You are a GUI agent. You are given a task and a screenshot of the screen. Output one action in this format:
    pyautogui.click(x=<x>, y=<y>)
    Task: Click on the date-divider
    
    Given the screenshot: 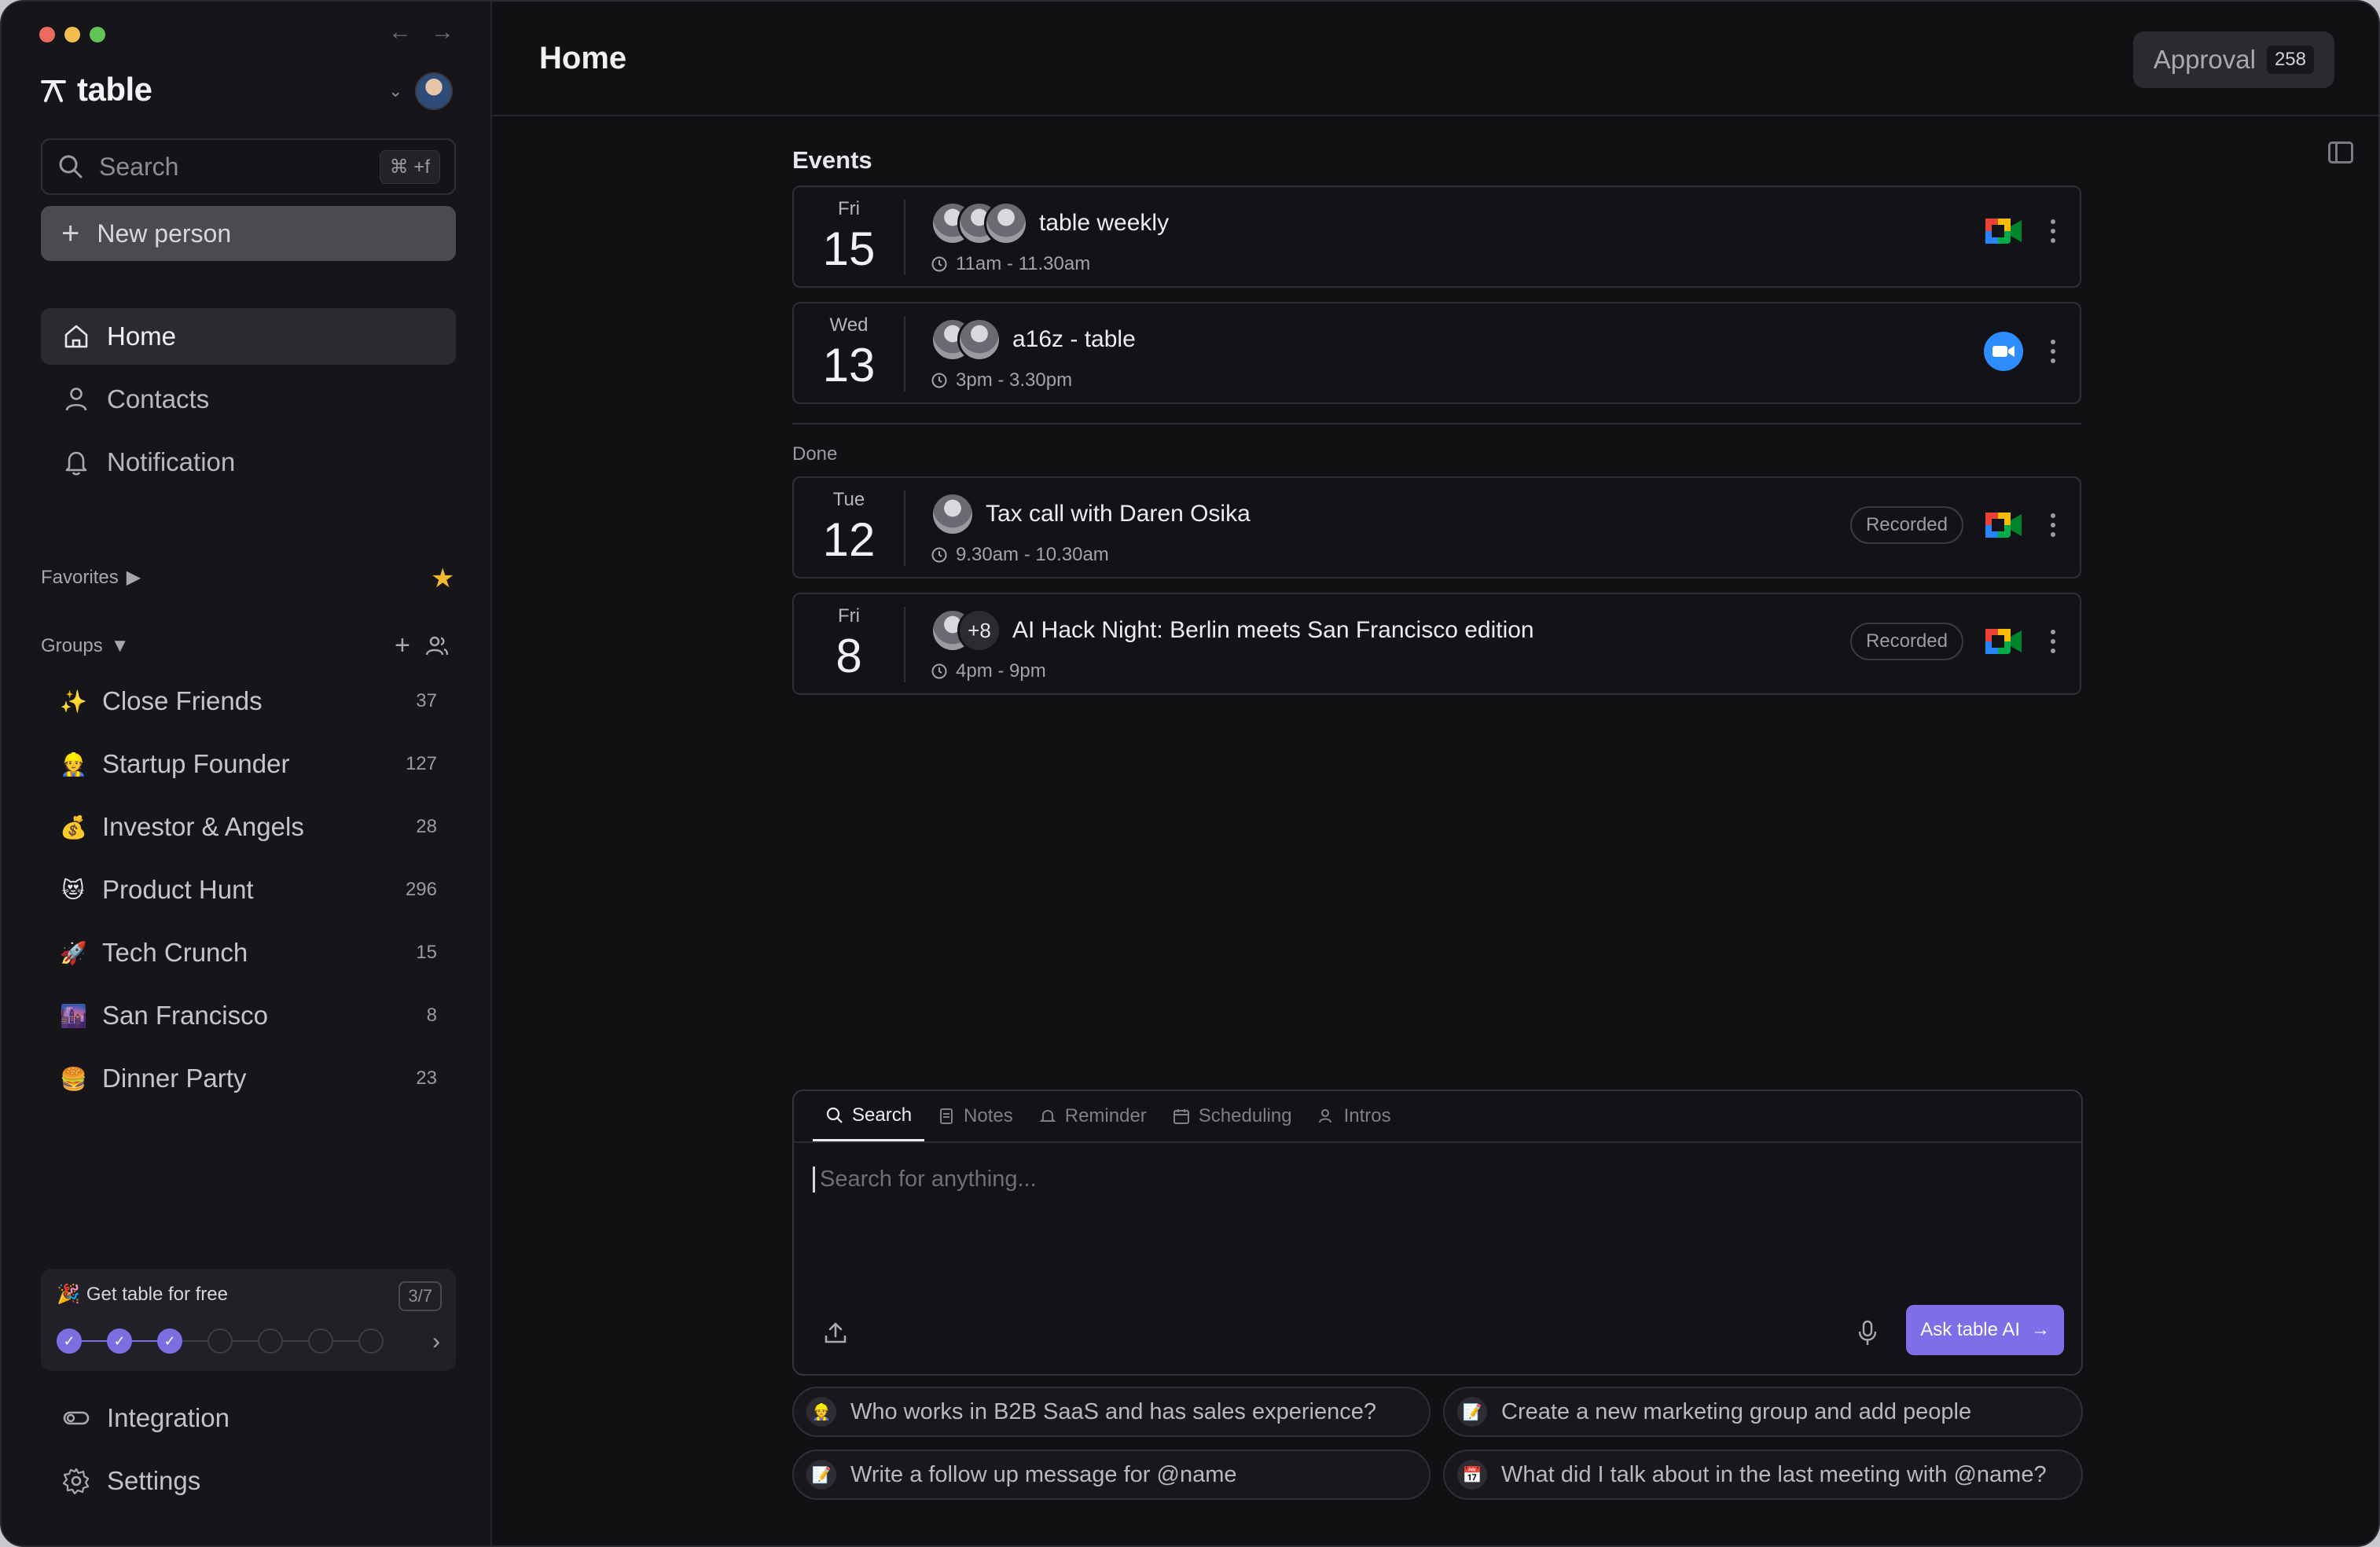 What is the action you would take?
    pyautogui.click(x=904, y=528)
    